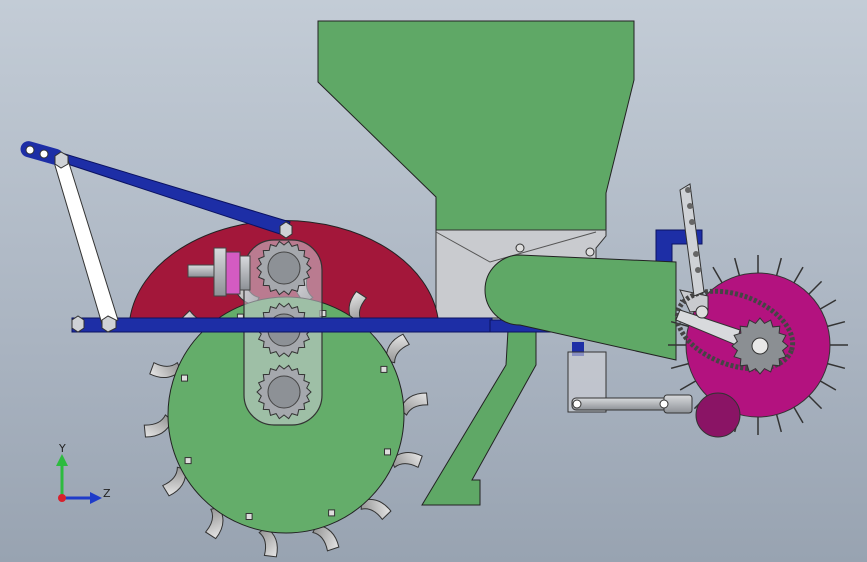 The image size is (867, 562). I want to click on spring-cylinder, so click(630, 382).